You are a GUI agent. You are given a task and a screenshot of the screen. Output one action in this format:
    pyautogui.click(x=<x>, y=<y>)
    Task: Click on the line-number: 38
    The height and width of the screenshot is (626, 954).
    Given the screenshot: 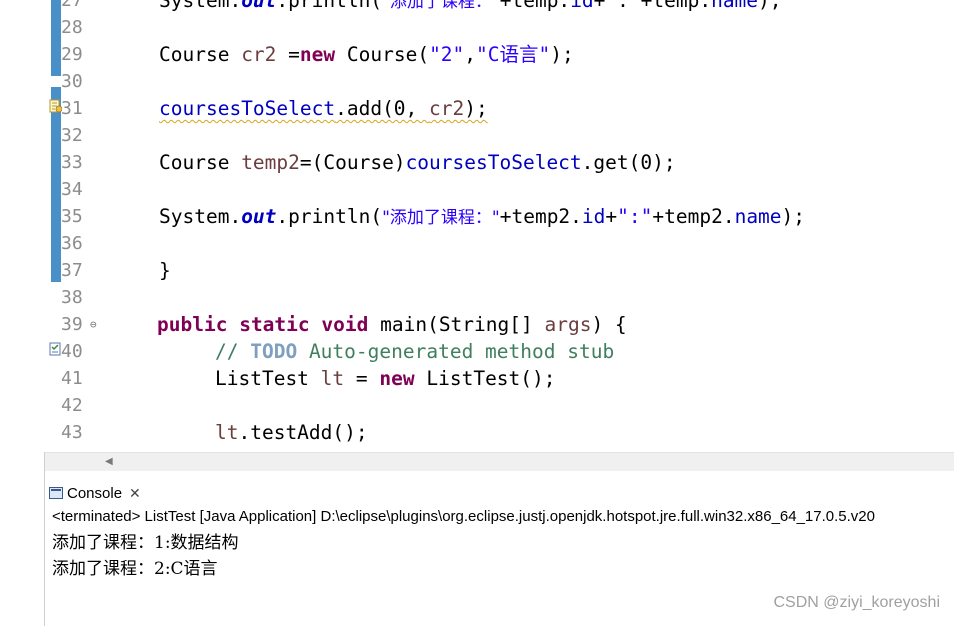 What is the action you would take?
    pyautogui.click(x=72, y=297)
    